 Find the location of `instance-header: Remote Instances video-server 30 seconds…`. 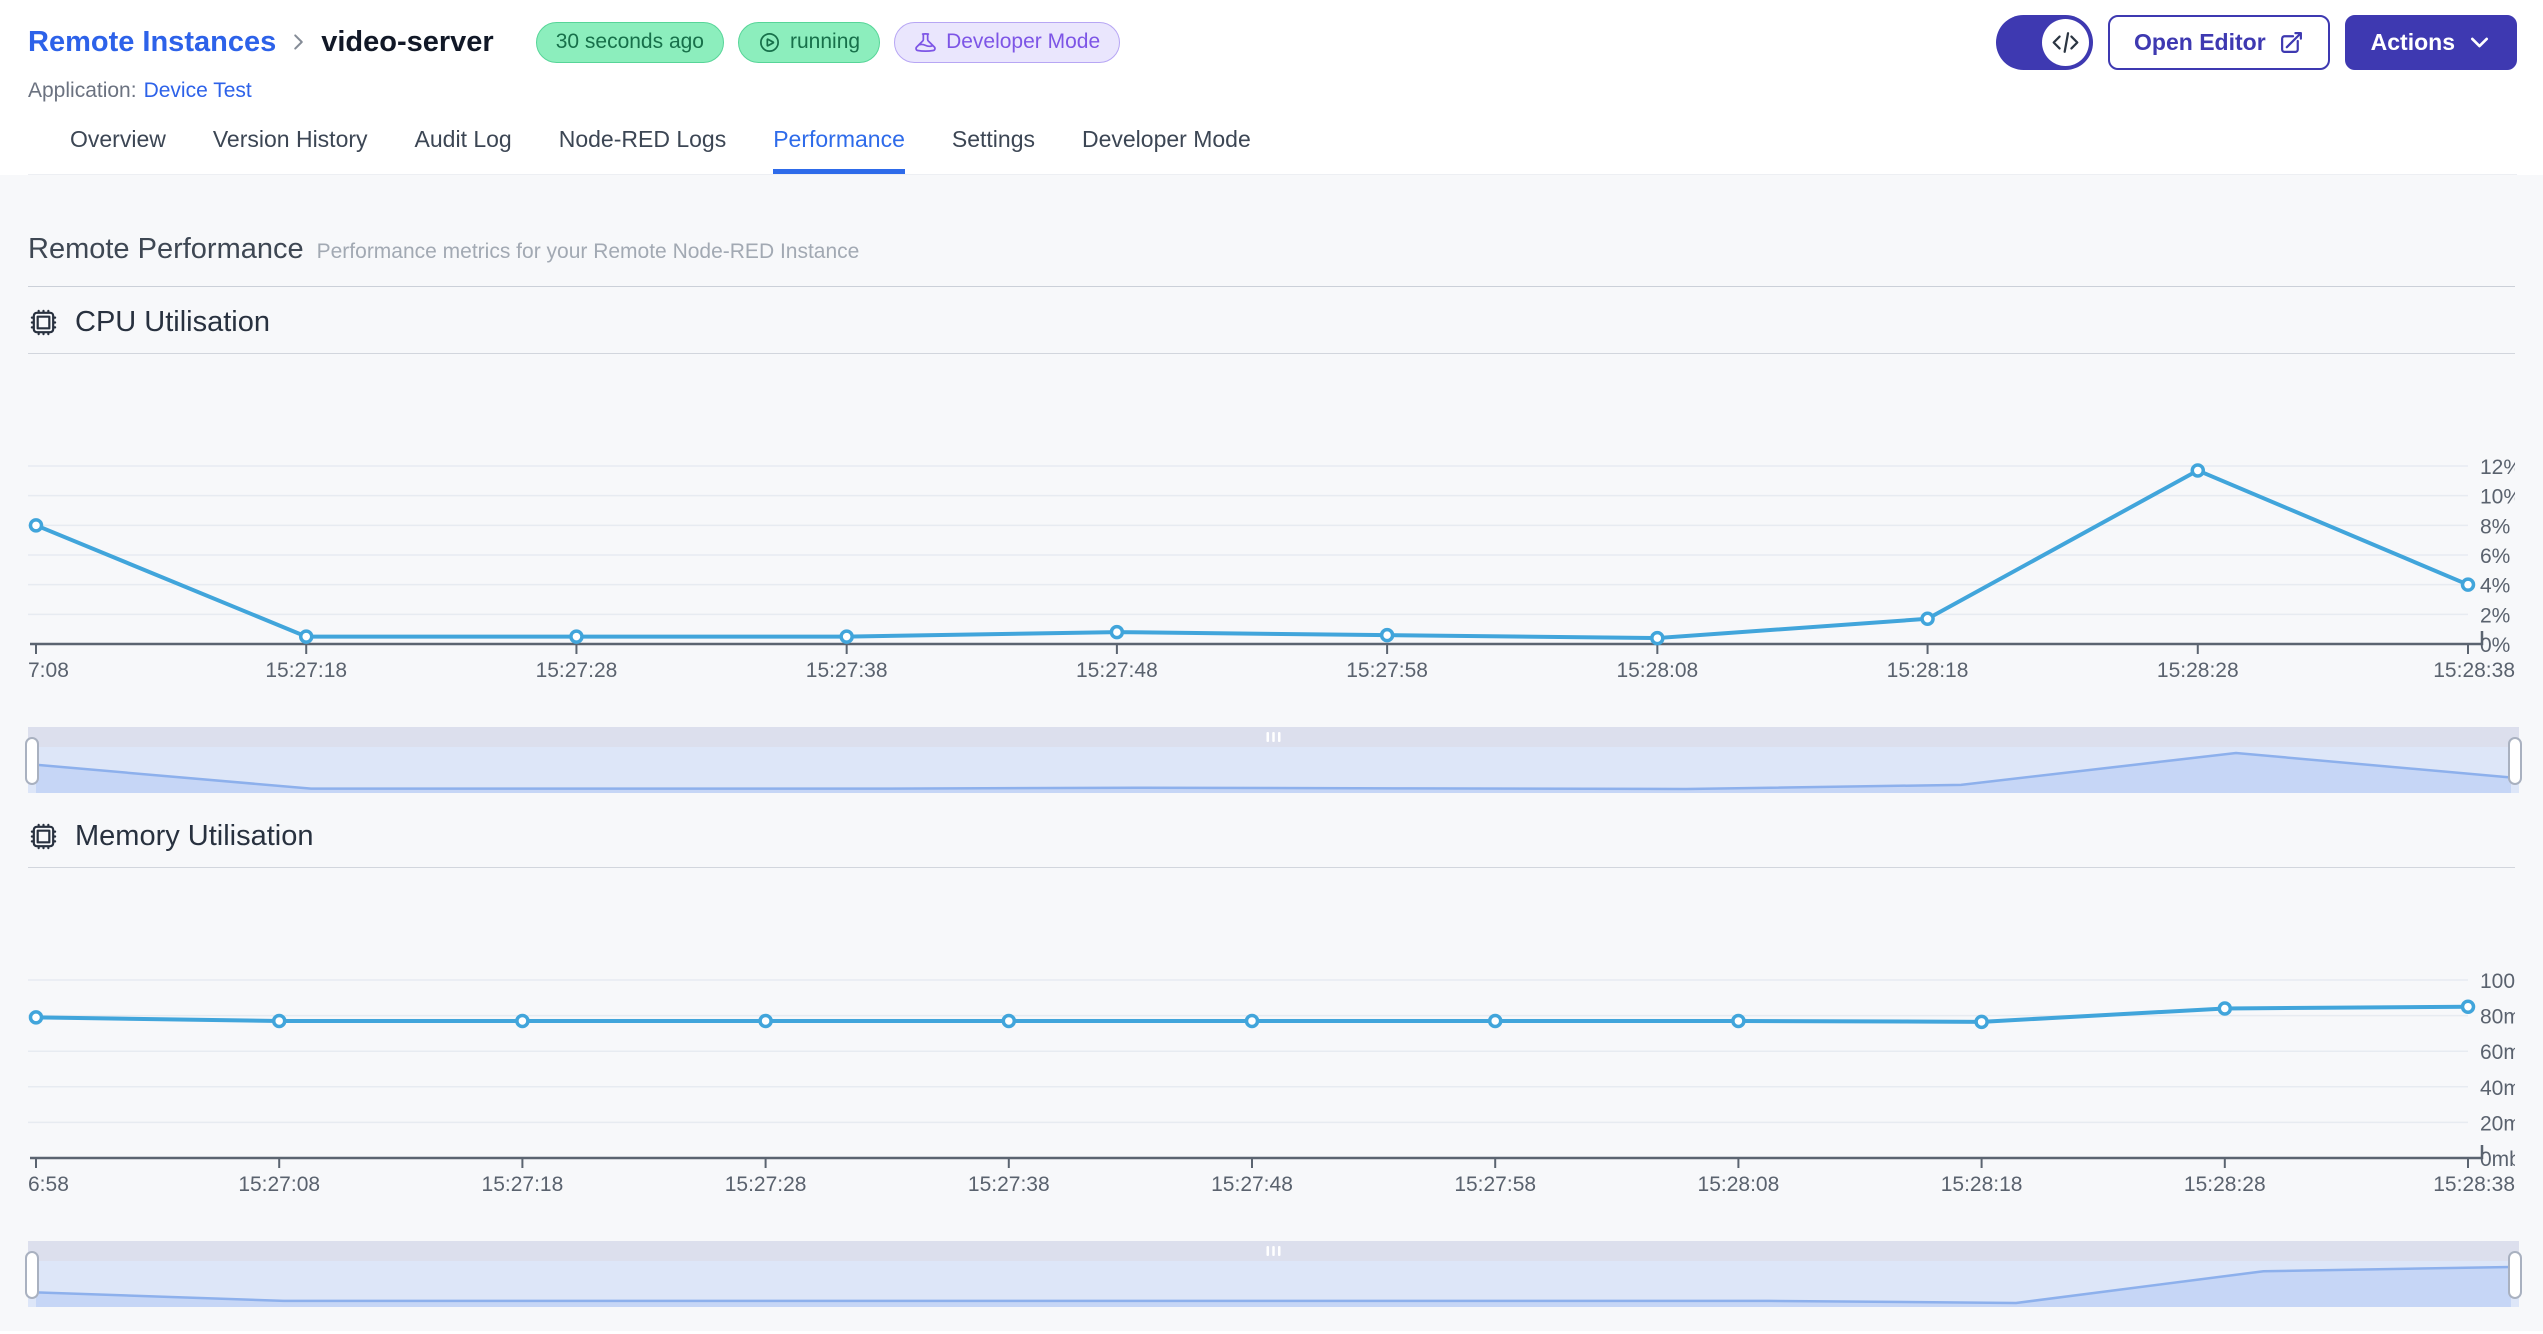

instance-header: Remote Instances video-server 30 seconds… is located at coordinates (1271, 87).